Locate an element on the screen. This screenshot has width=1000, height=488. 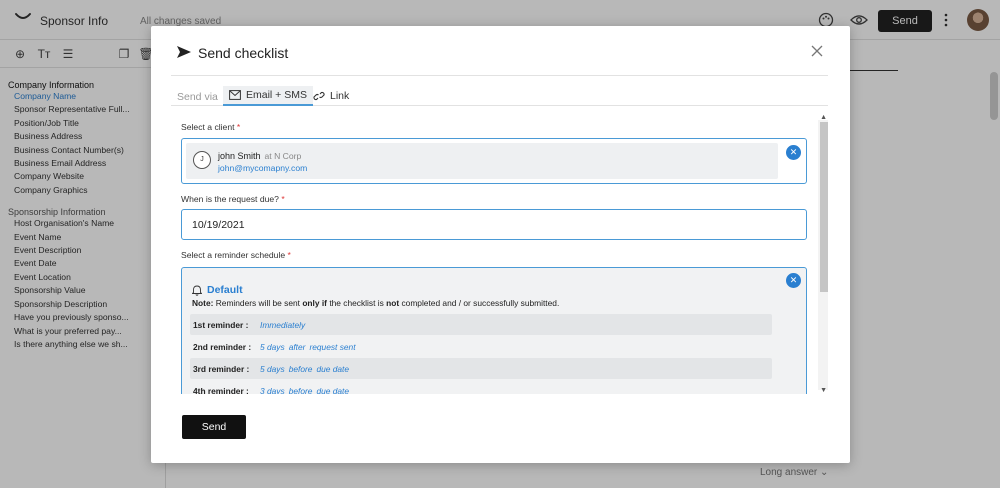
reminder-value: 5 days after request sent is located at coordinates (308, 347).